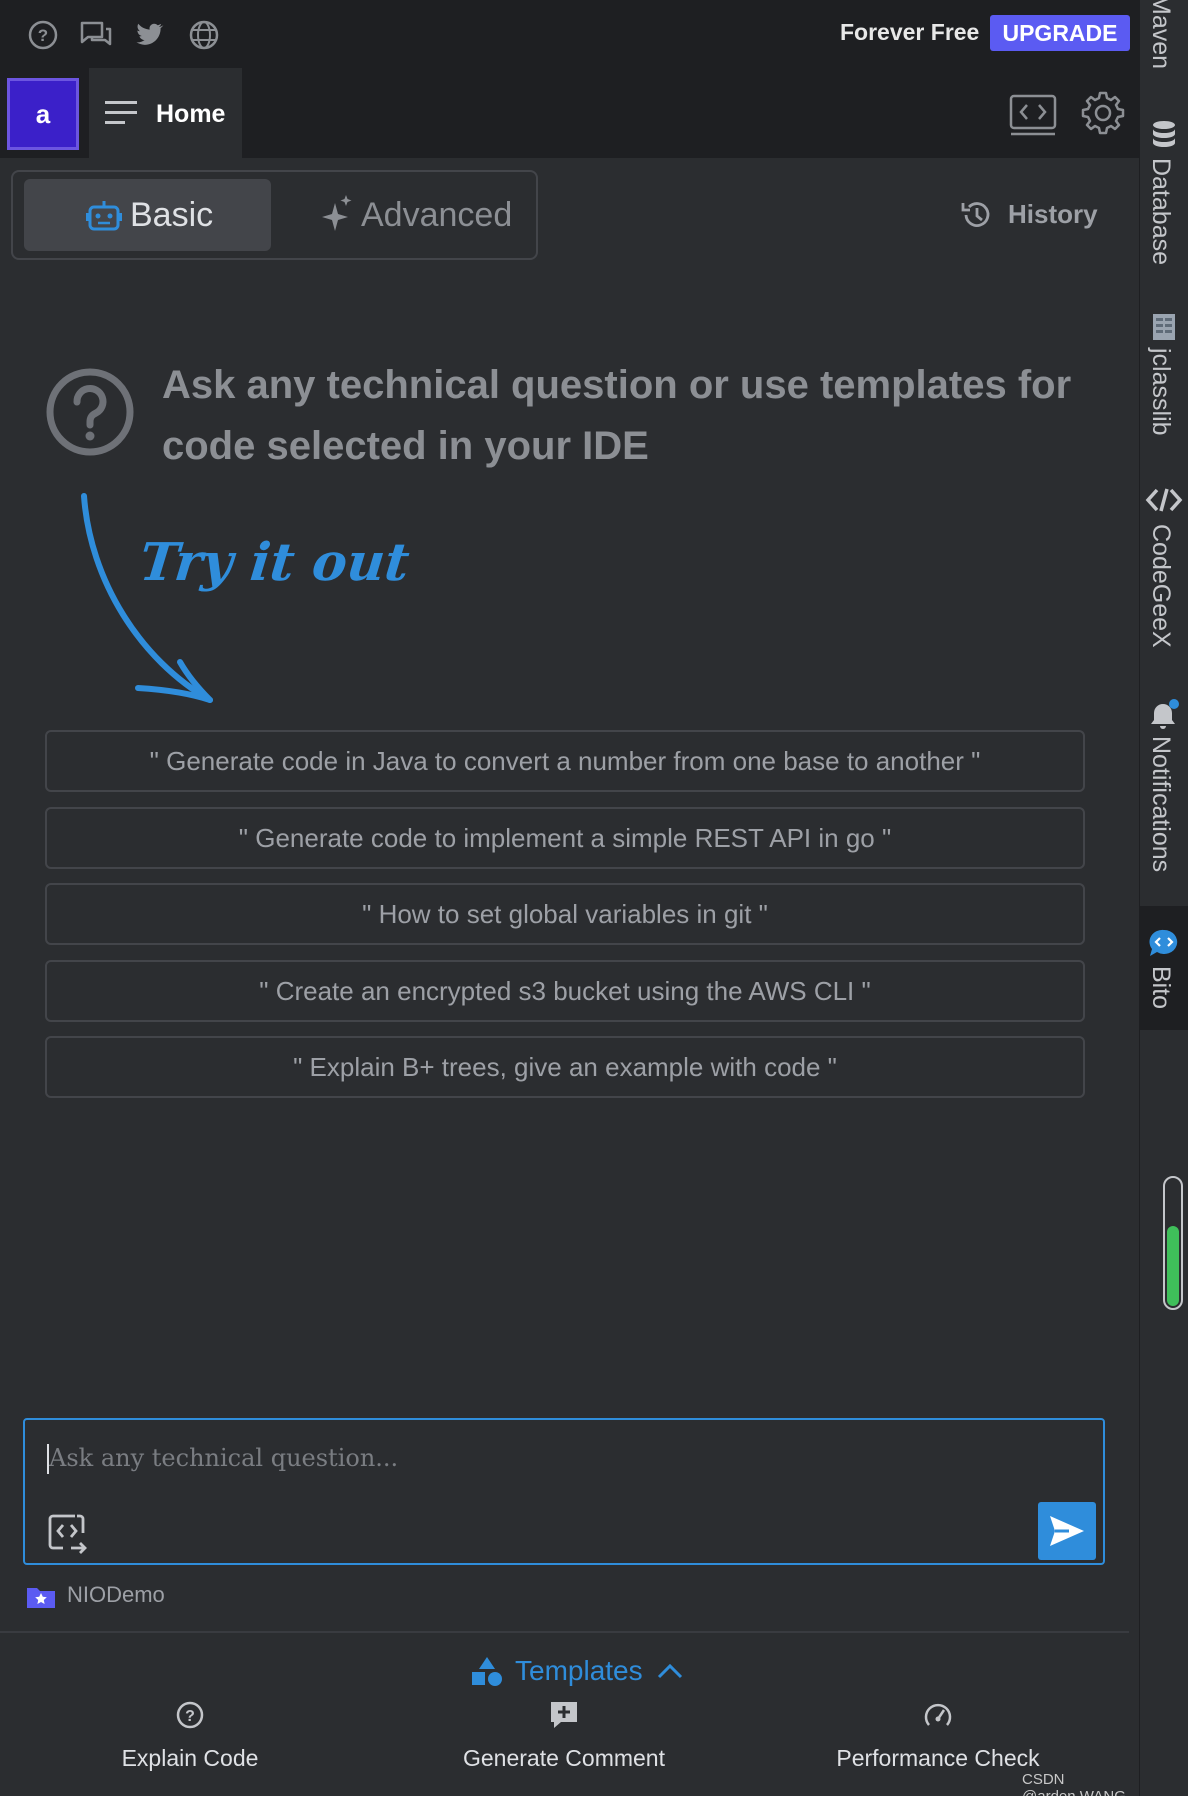 This screenshot has height=1796, width=1188. Describe the element at coordinates (564, 1632) in the screenshot. I see `divider` at that location.